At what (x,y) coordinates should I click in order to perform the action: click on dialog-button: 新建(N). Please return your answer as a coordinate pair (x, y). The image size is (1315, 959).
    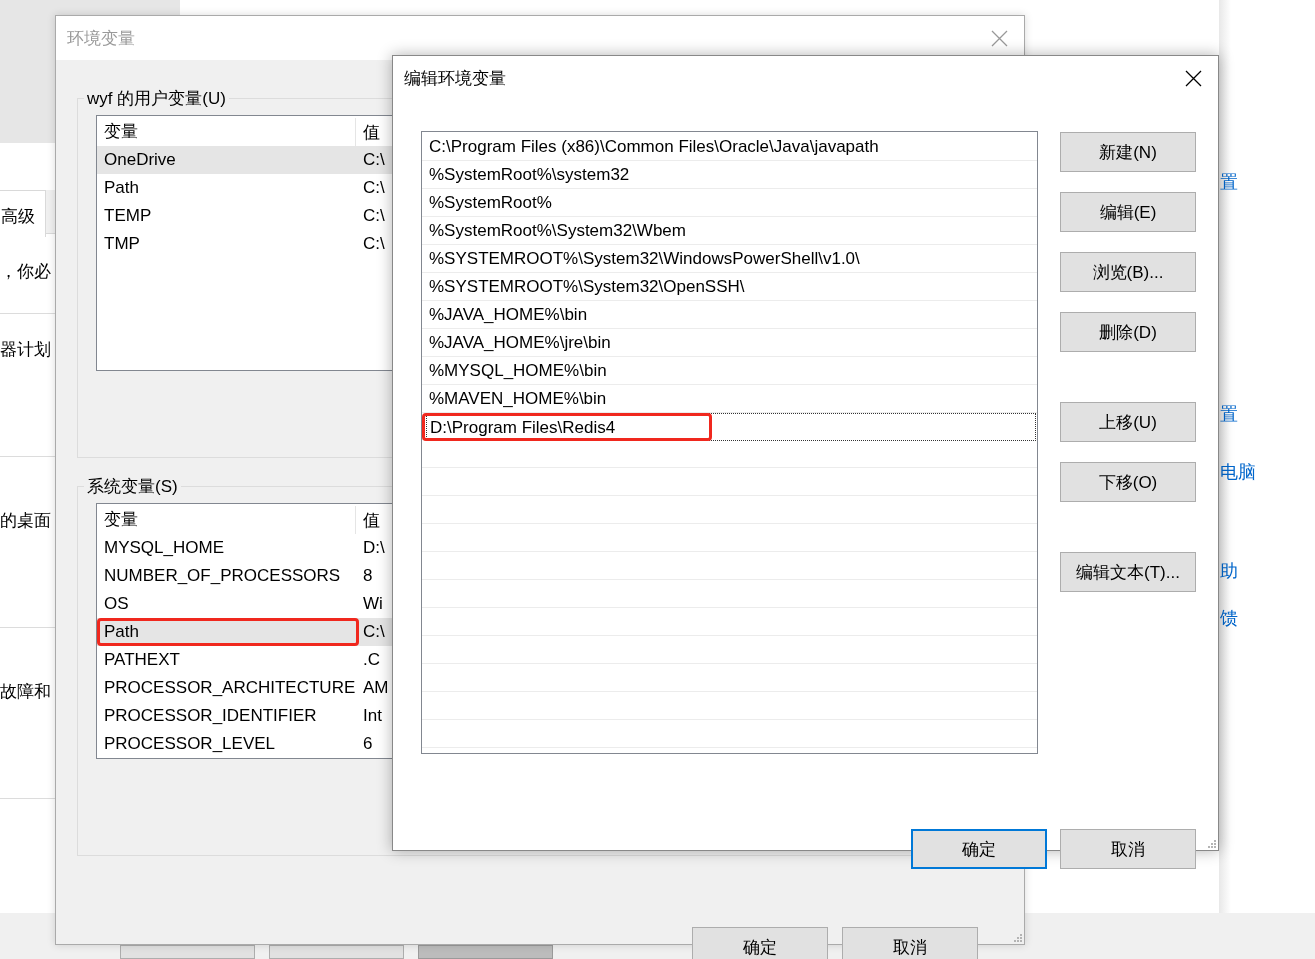
    Looking at the image, I should click on (1128, 152).